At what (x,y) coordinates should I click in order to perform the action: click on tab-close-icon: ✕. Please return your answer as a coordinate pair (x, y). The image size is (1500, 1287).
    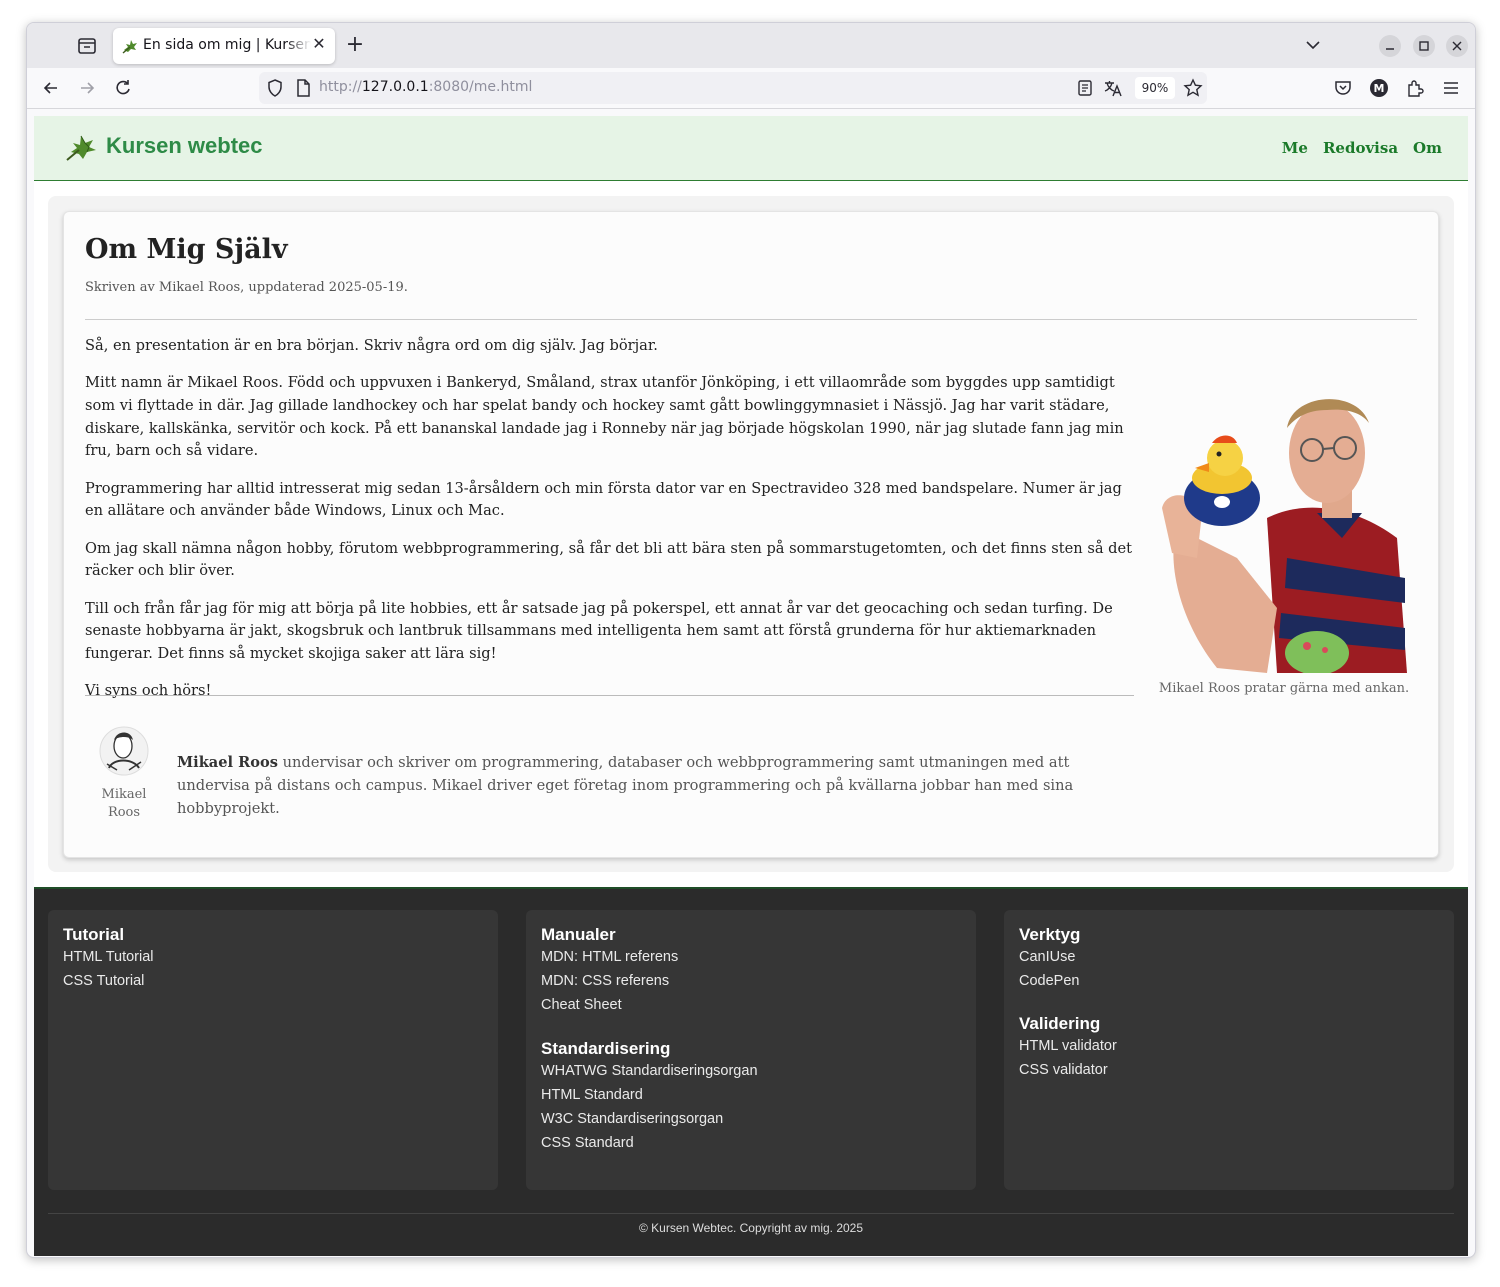
    Looking at the image, I should click on (319, 44).